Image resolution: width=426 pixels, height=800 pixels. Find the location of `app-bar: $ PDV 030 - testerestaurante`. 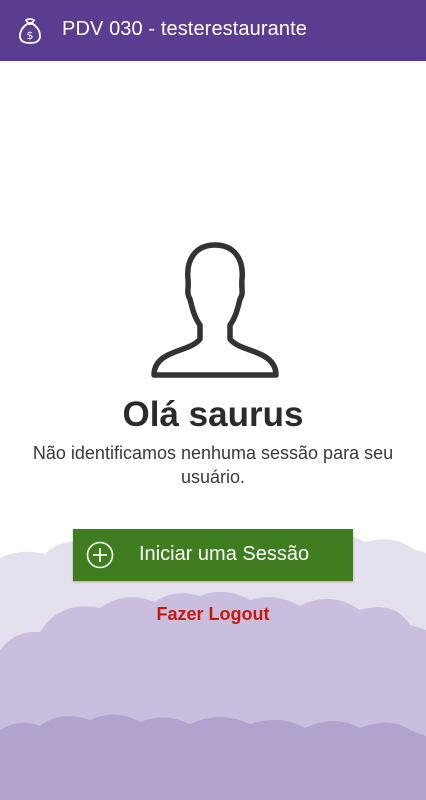

app-bar: $ PDV 030 - testerestaurante is located at coordinates (213, 30).